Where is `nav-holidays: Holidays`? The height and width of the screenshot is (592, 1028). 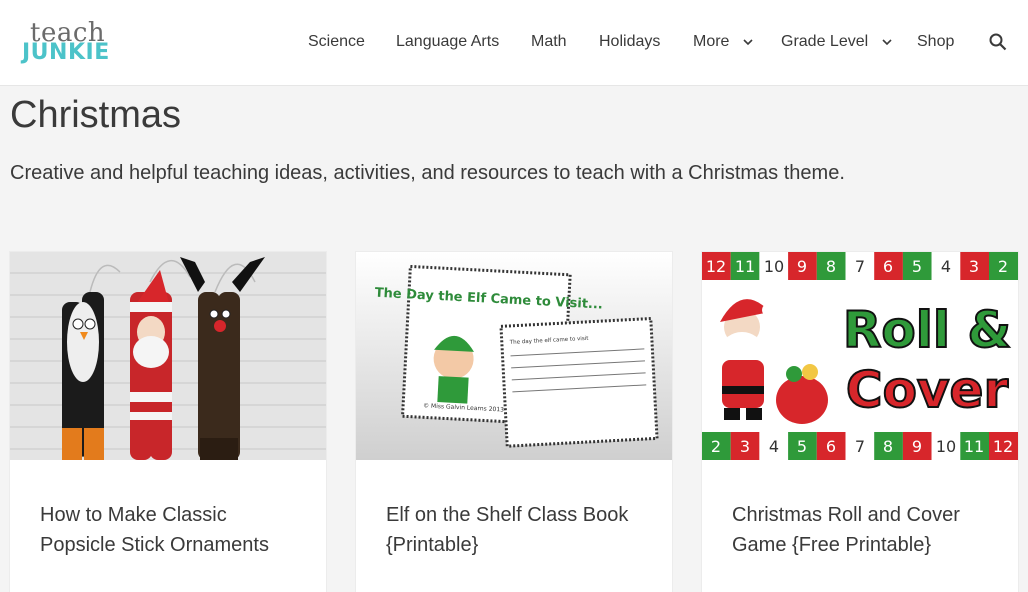
nav-holidays: Holidays is located at coordinates (629, 42).